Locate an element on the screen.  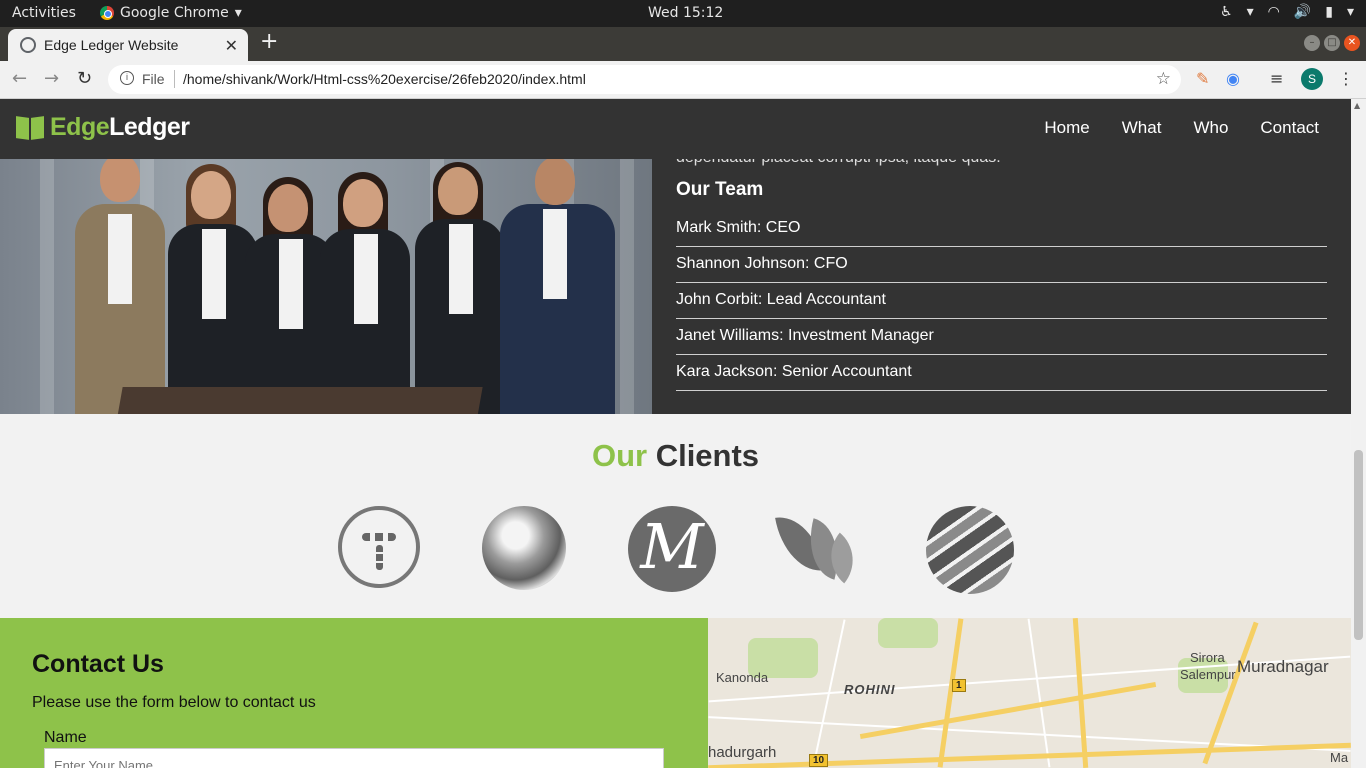
name-label: Name is located at coordinates (65, 737).